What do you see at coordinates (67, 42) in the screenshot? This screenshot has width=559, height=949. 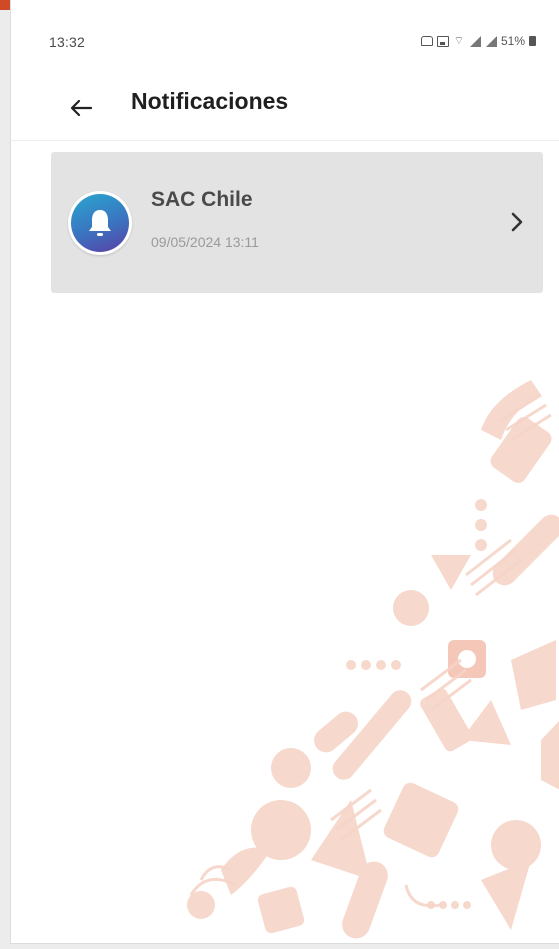 I see `status-time: 13:32` at bounding box center [67, 42].